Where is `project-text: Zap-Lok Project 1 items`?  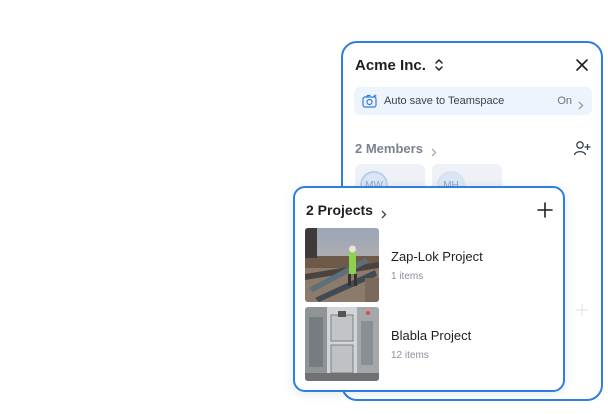
project-text: Zap-Lok Project 1 items is located at coordinates (437, 265).